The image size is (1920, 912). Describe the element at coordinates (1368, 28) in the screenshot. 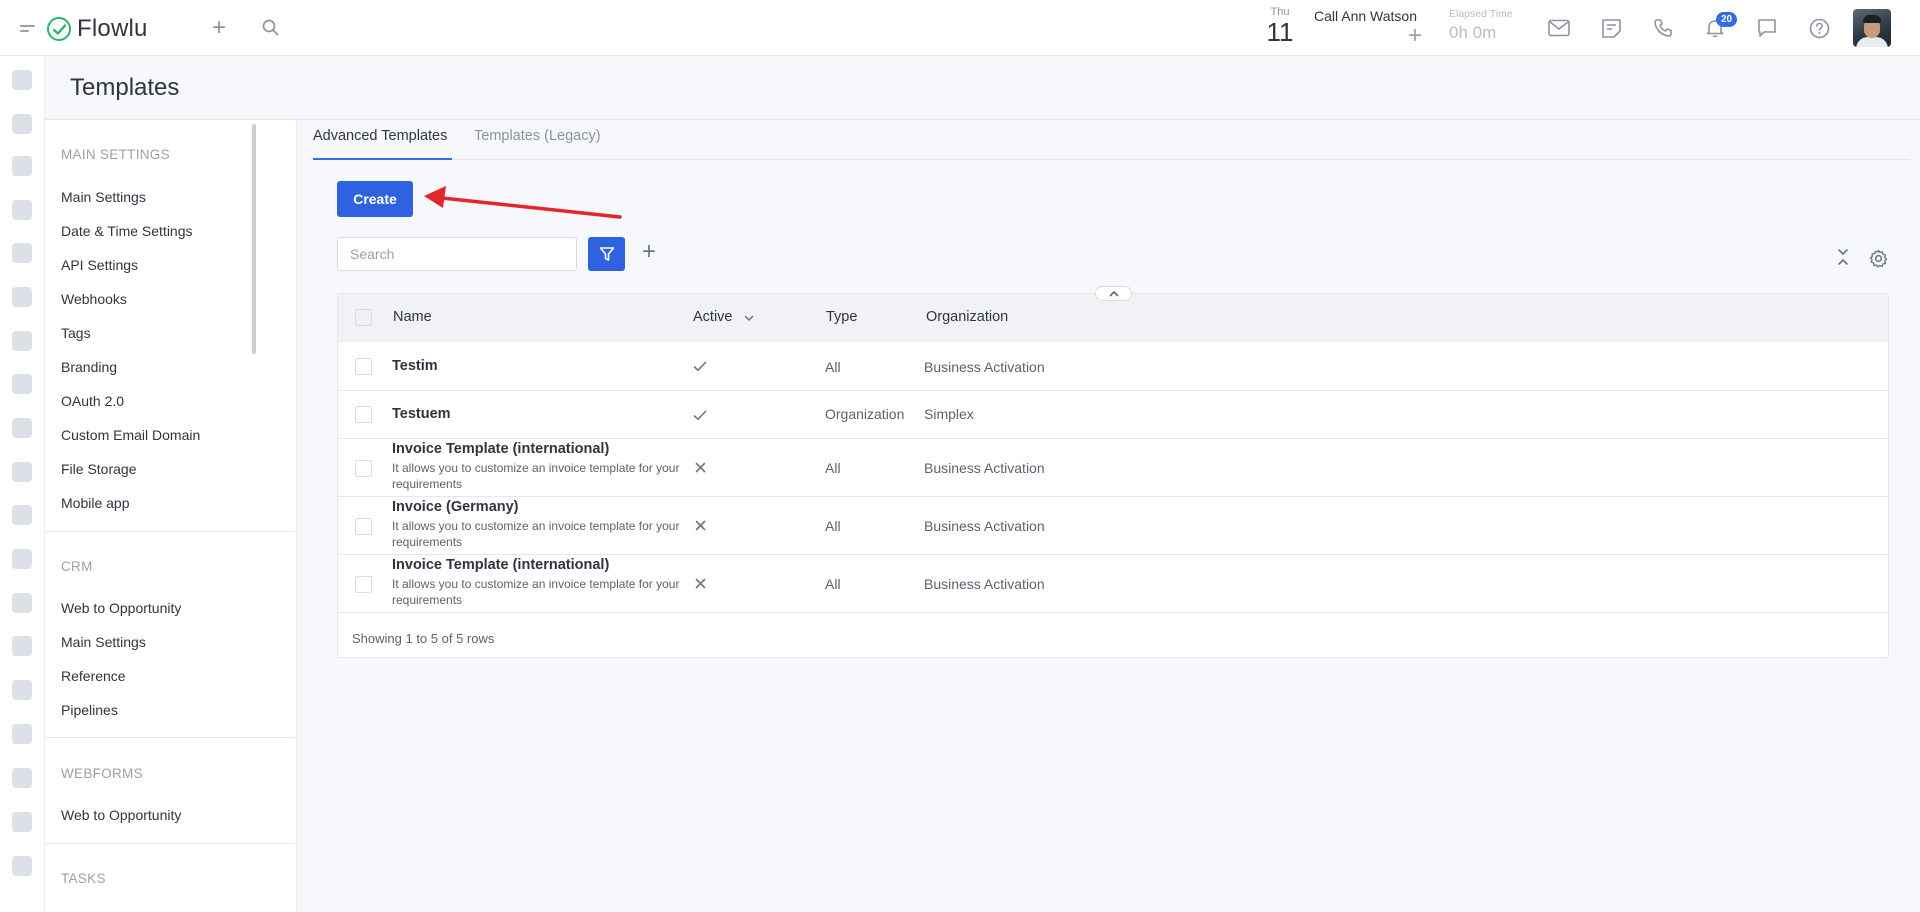

I see `upcoming-event: Call Ann Watson +` at that location.